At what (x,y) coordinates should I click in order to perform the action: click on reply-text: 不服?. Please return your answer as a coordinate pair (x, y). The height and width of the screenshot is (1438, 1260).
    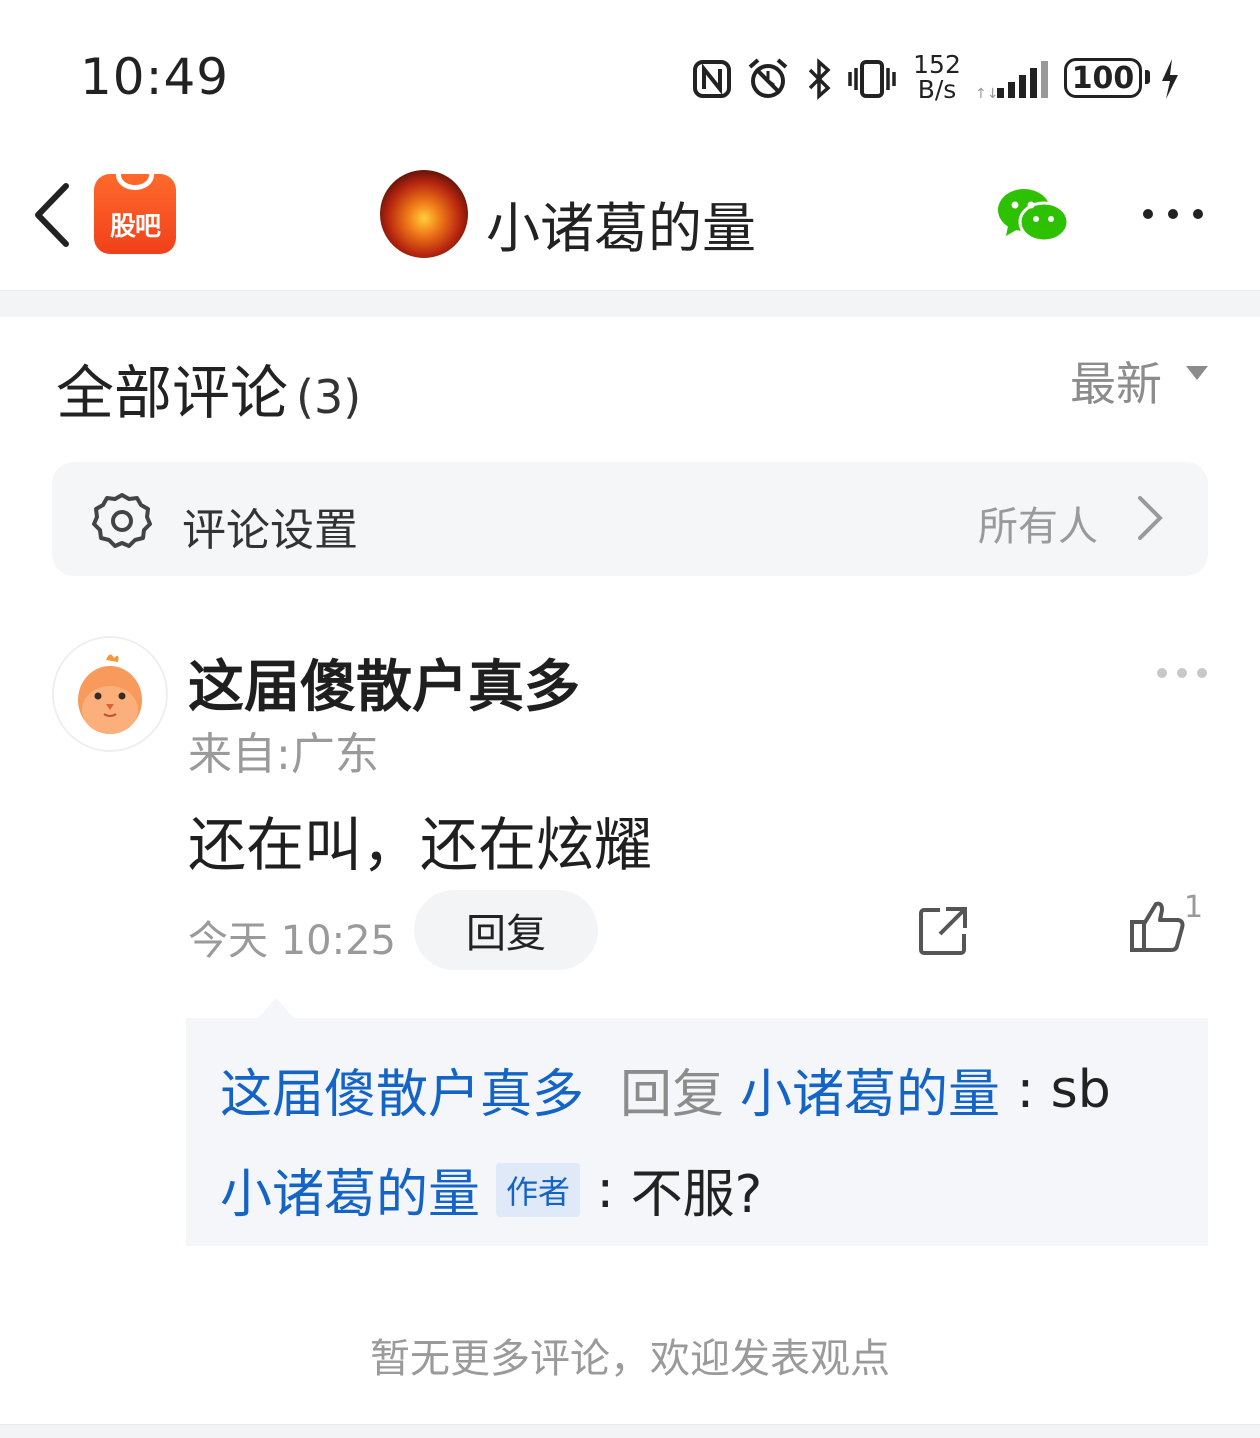
    Looking at the image, I should click on (696, 1195).